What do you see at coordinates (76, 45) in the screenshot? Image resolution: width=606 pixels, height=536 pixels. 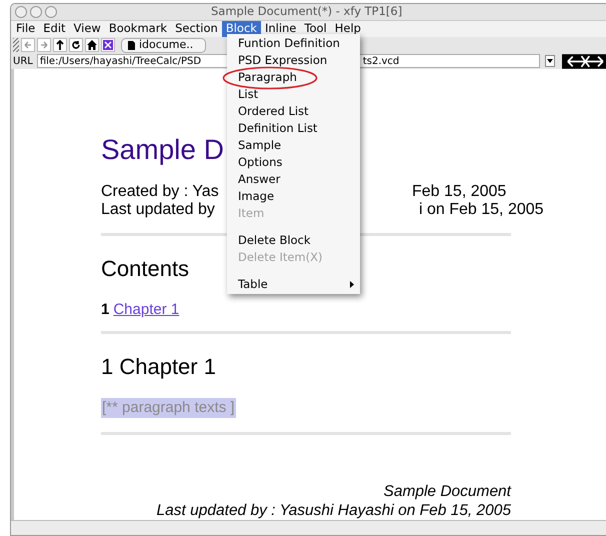 I see `reload-icon` at bounding box center [76, 45].